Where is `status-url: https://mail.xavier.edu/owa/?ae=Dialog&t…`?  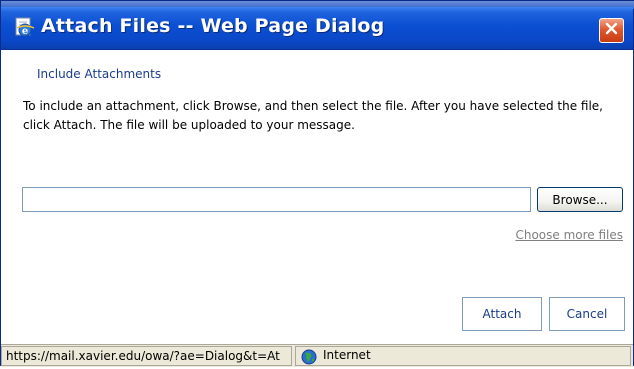 status-url: https://mail.xavier.edu/owa/?ae=Dialog&t… is located at coordinates (146, 356).